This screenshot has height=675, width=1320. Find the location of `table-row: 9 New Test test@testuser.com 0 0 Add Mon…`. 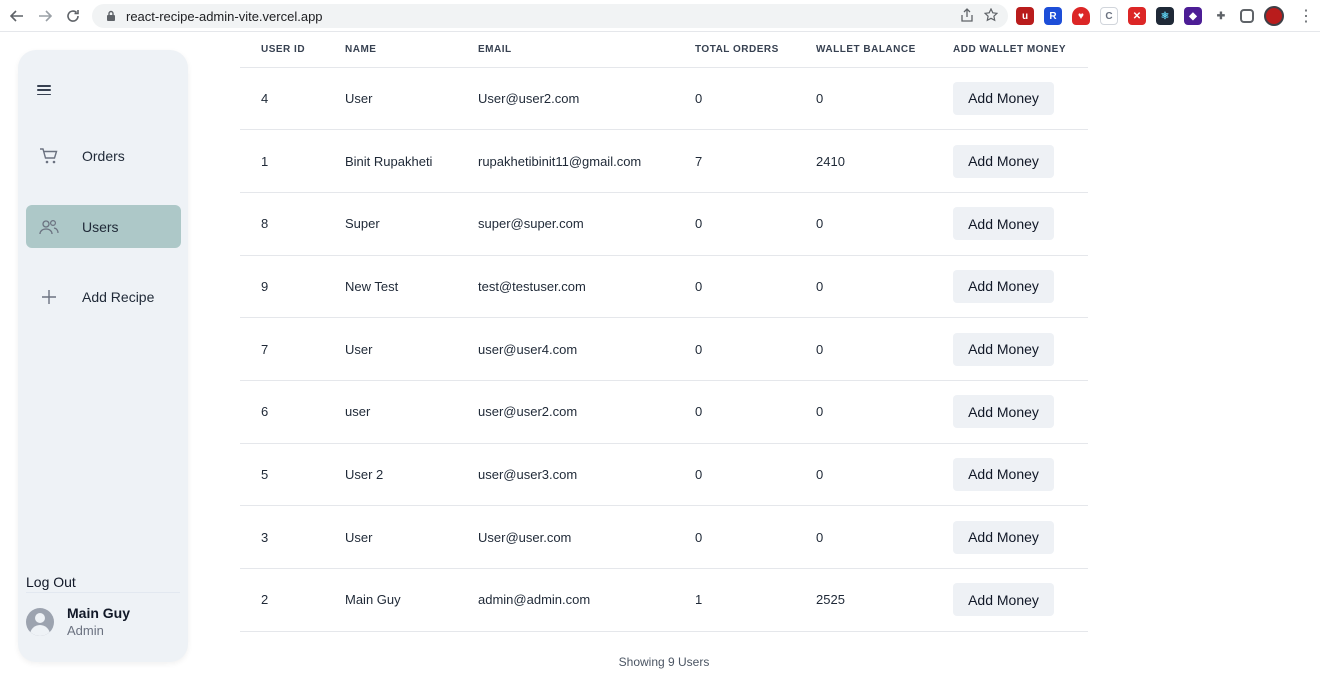

table-row: 9 New Test test@testuser.com 0 0 Add Mon… is located at coordinates (664, 287).